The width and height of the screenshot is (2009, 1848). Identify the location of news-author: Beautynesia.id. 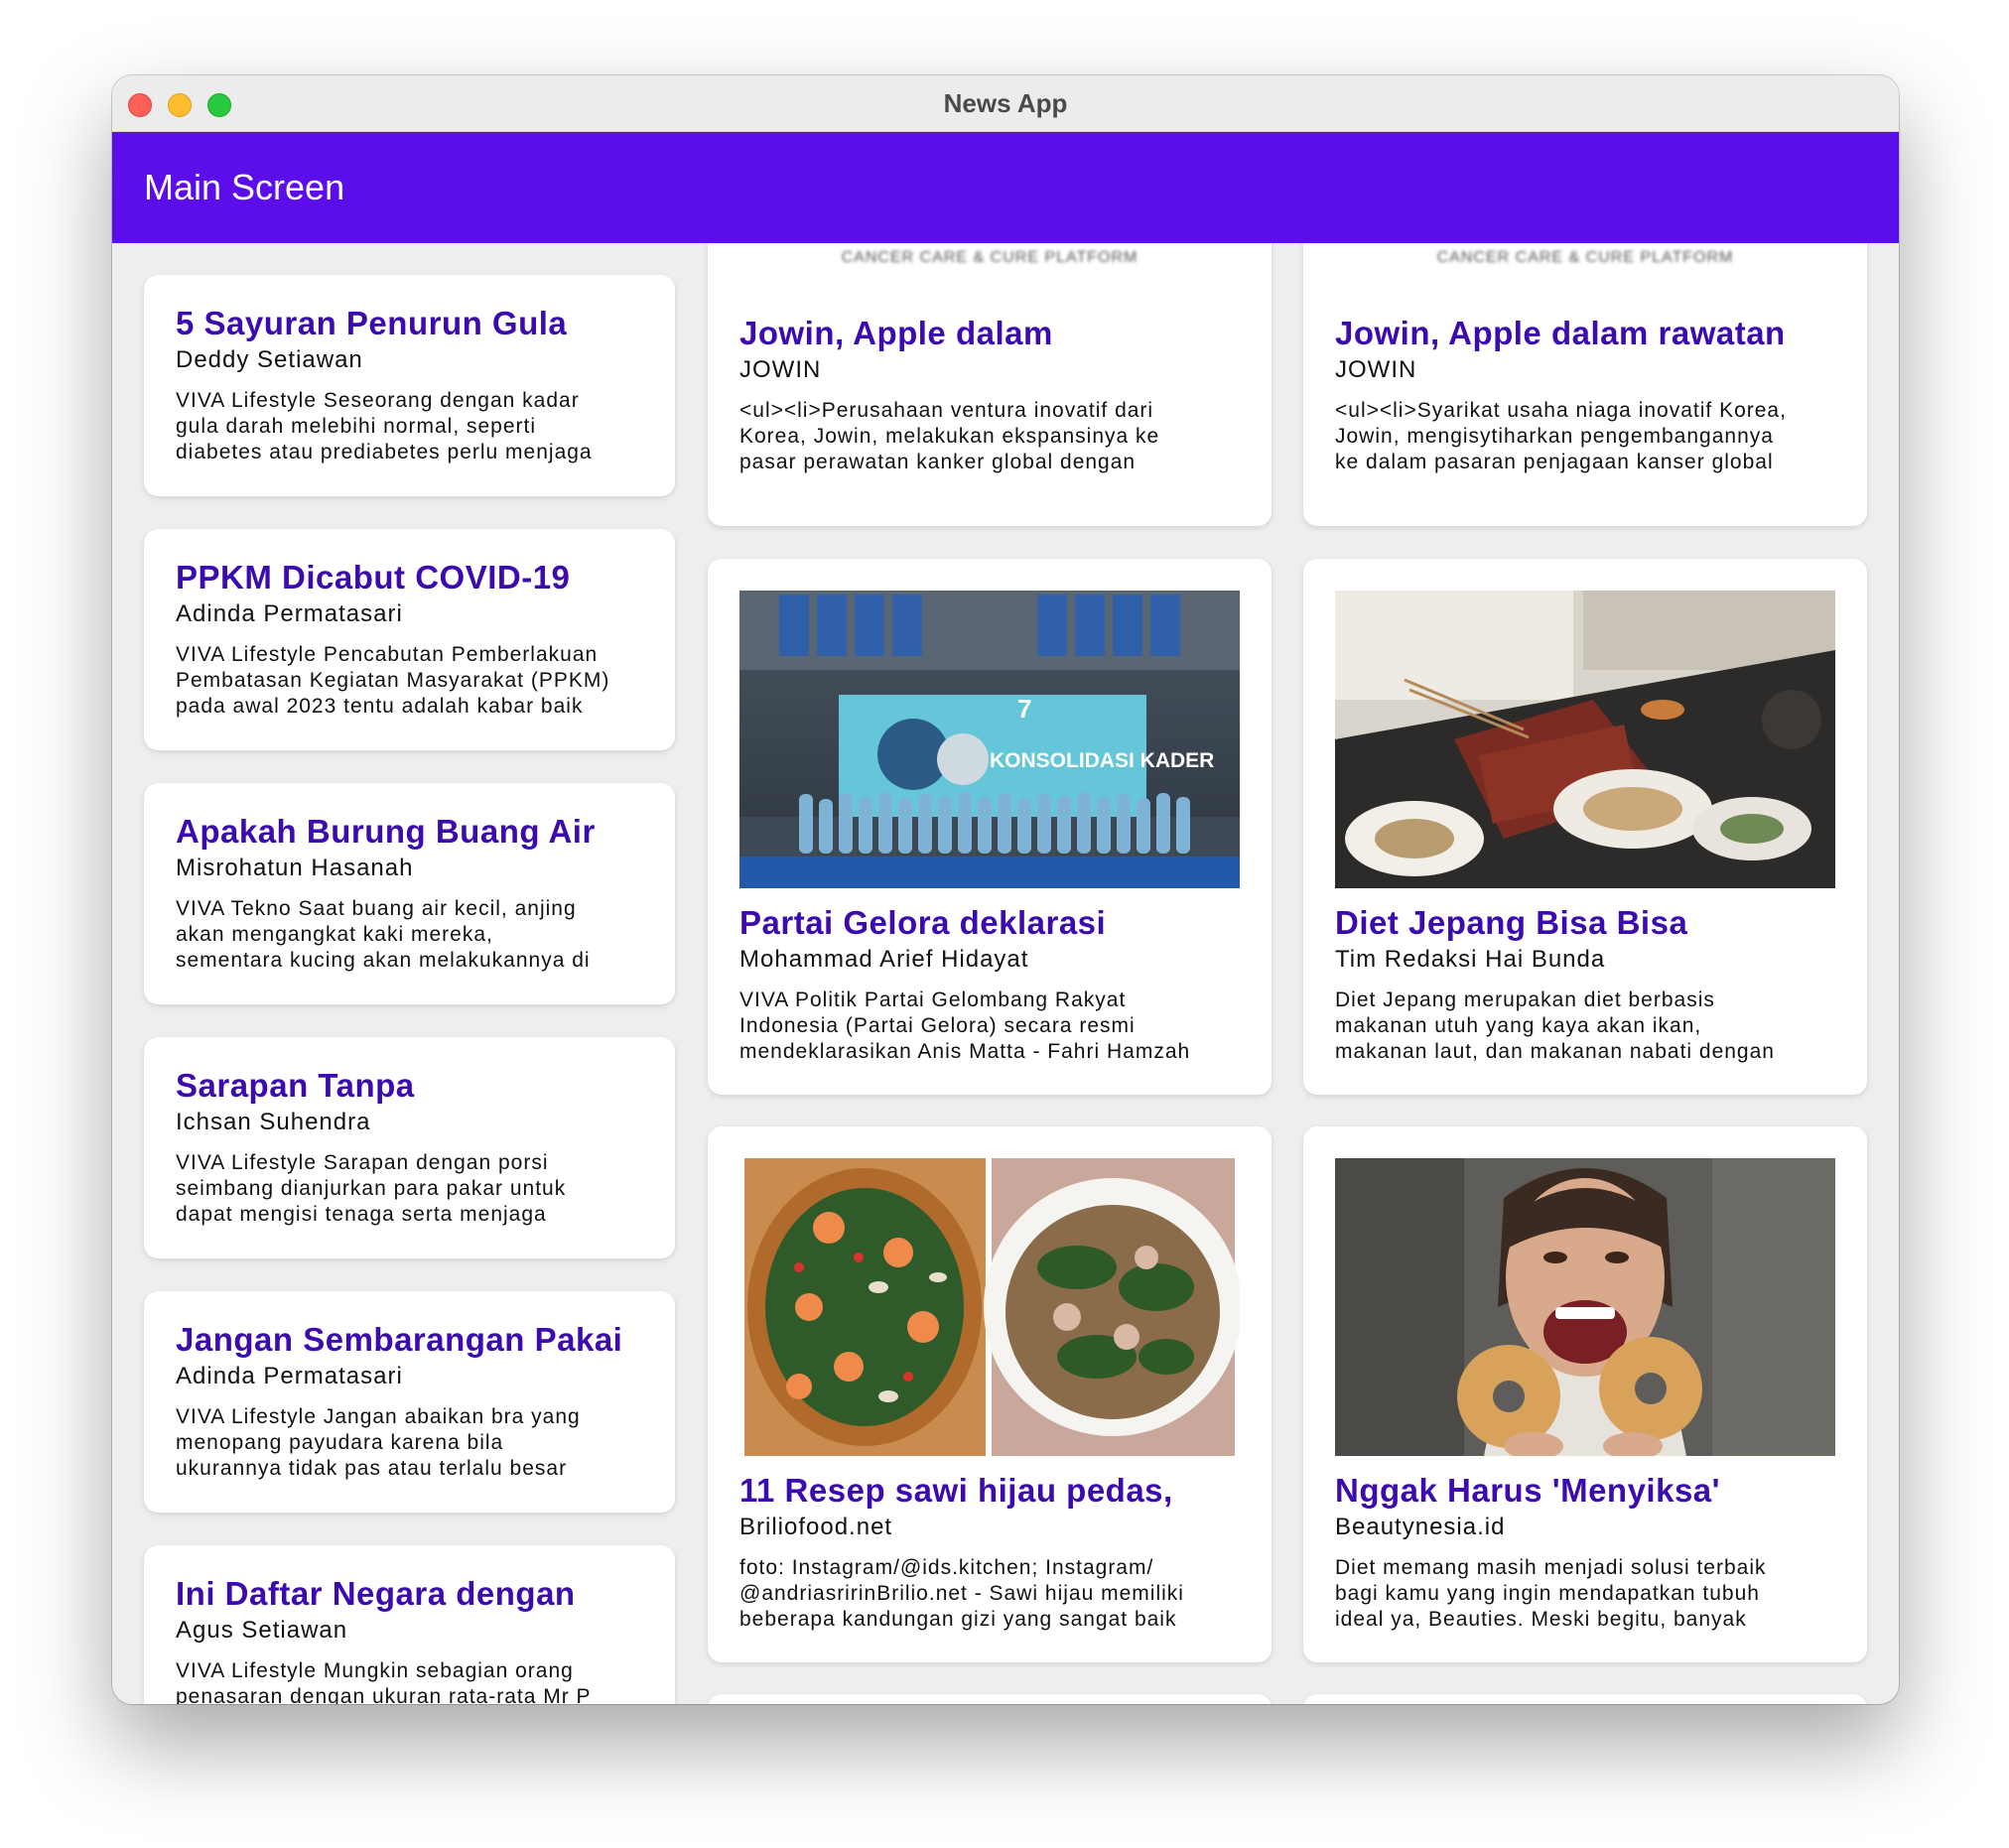
(1420, 1527).